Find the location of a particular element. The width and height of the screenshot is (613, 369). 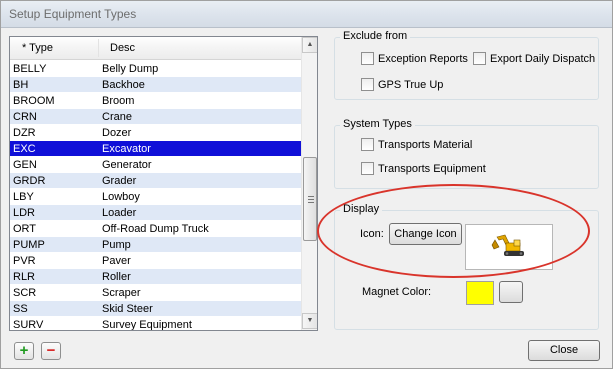

transports-equipment-checkbox: Transports Equipment is located at coordinates (423, 168).